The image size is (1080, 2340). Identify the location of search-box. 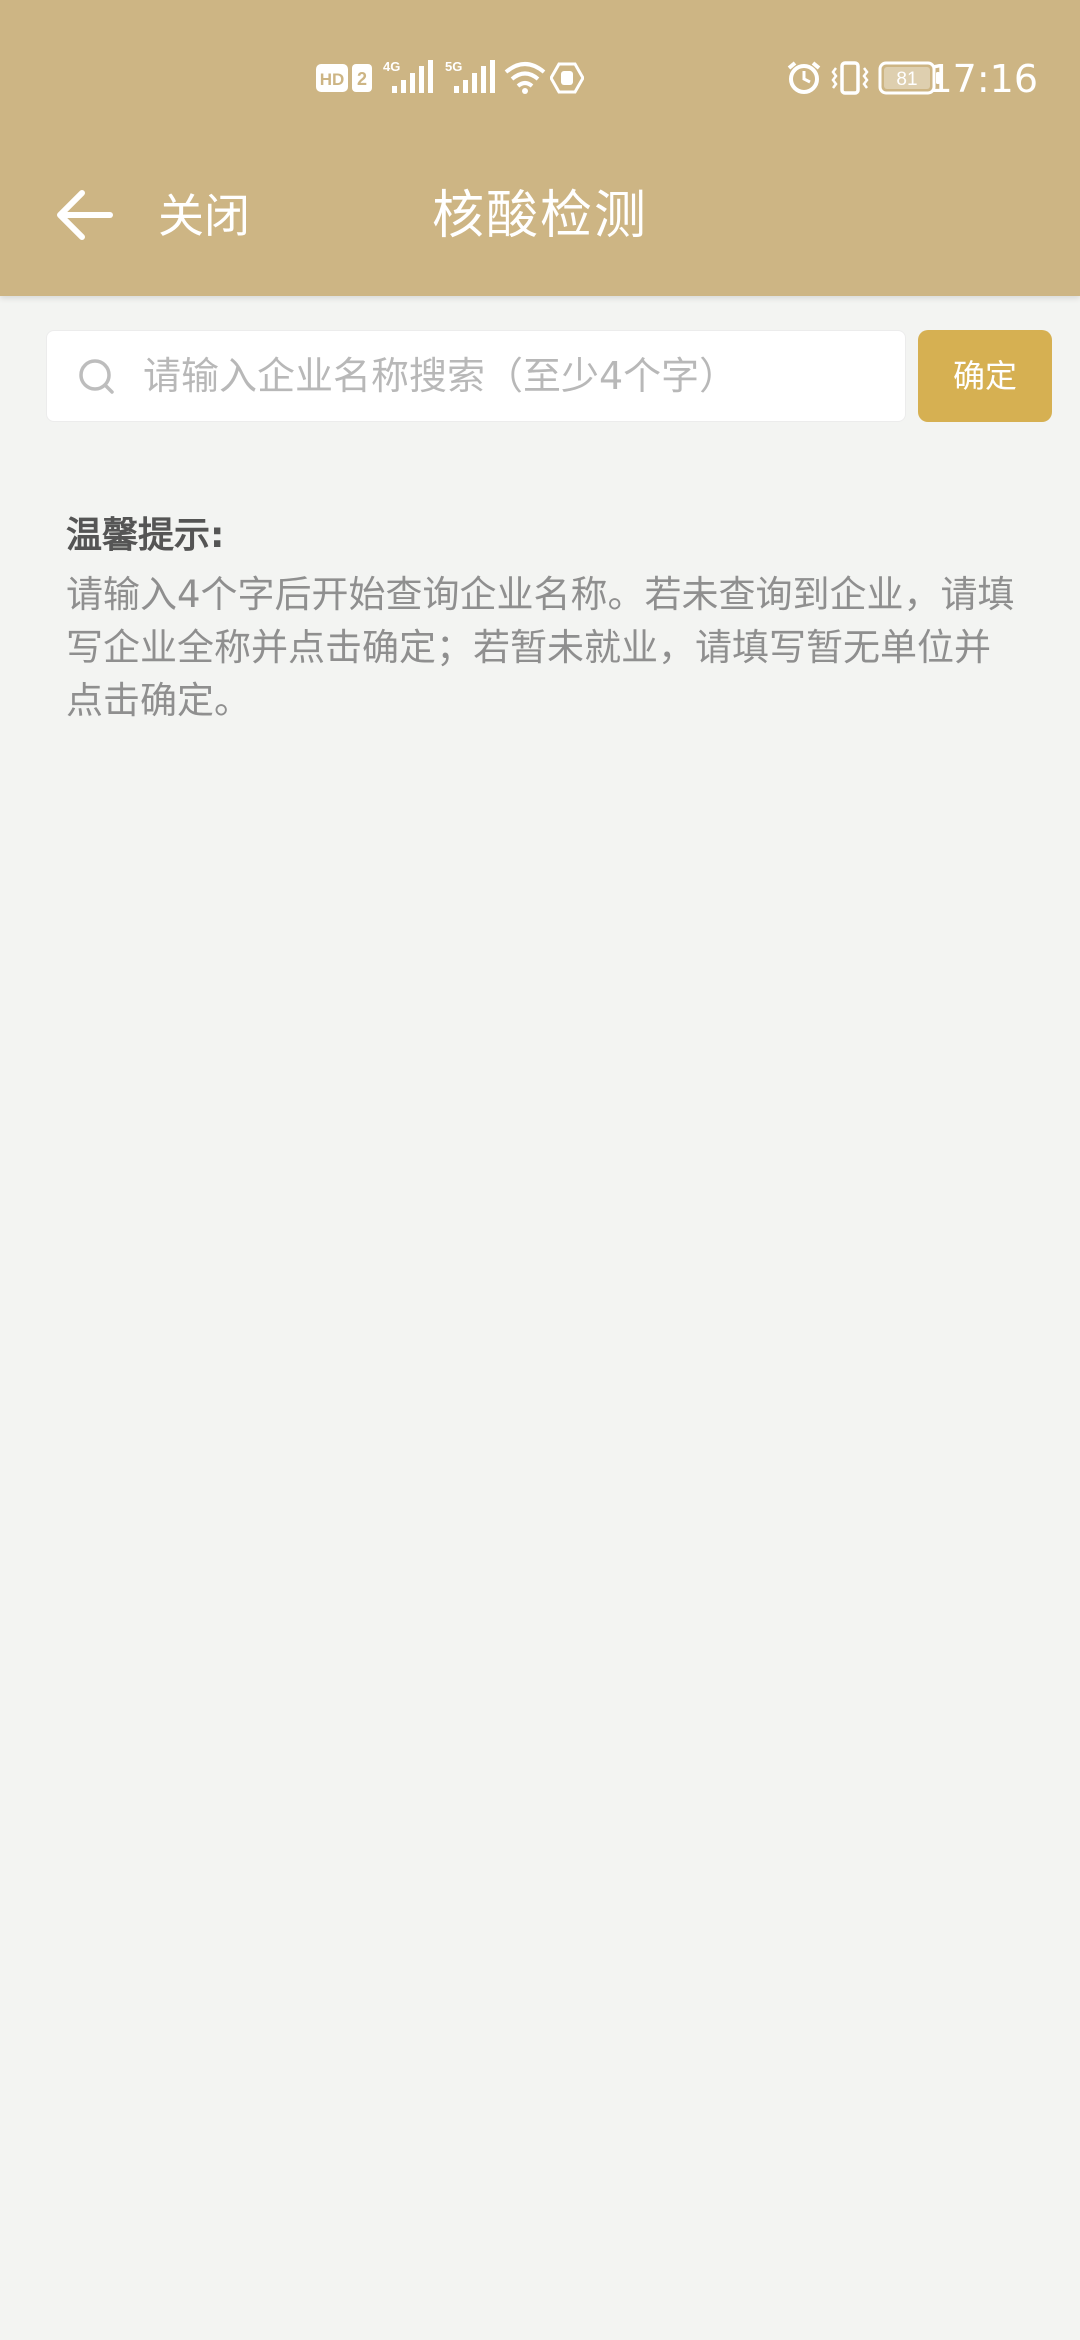
(476, 376).